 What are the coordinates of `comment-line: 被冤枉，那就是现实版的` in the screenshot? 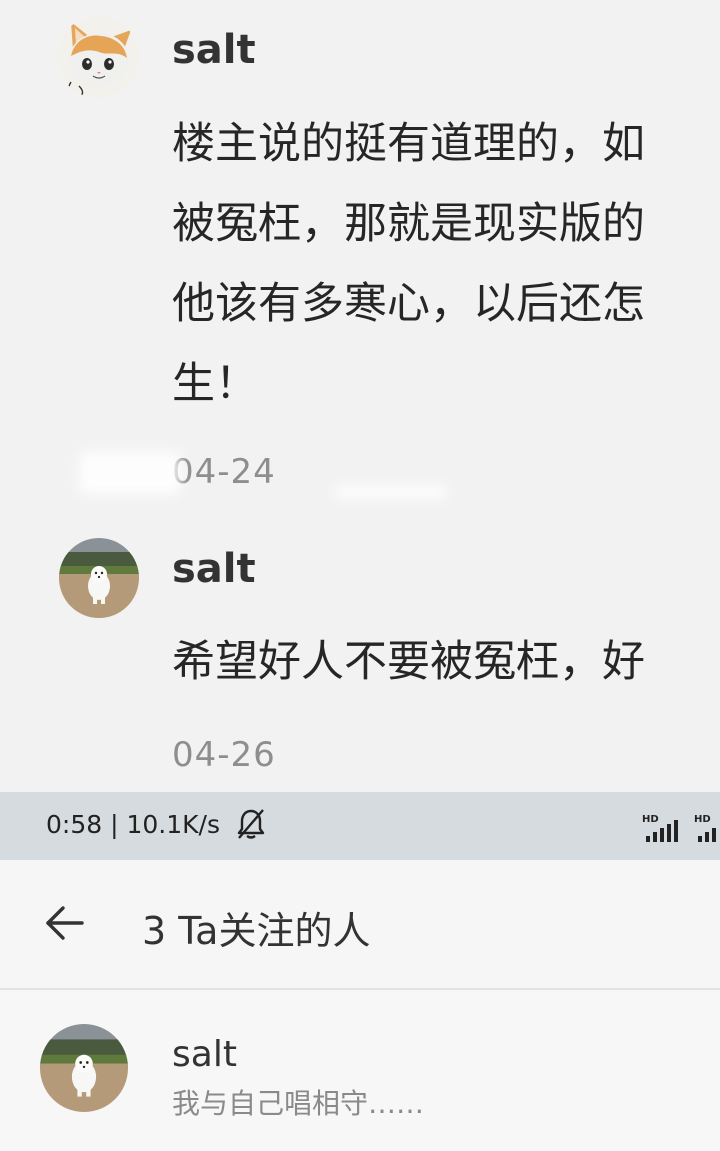 It's located at (408, 224).